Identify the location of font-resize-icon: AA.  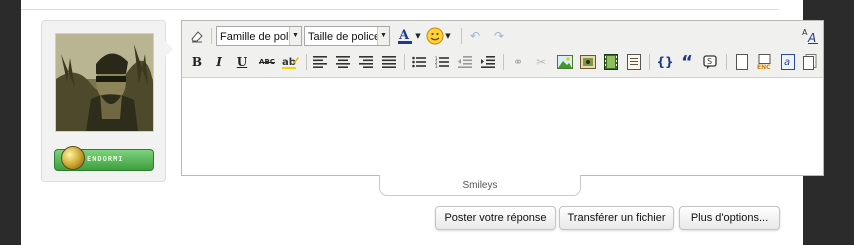
(810, 36).